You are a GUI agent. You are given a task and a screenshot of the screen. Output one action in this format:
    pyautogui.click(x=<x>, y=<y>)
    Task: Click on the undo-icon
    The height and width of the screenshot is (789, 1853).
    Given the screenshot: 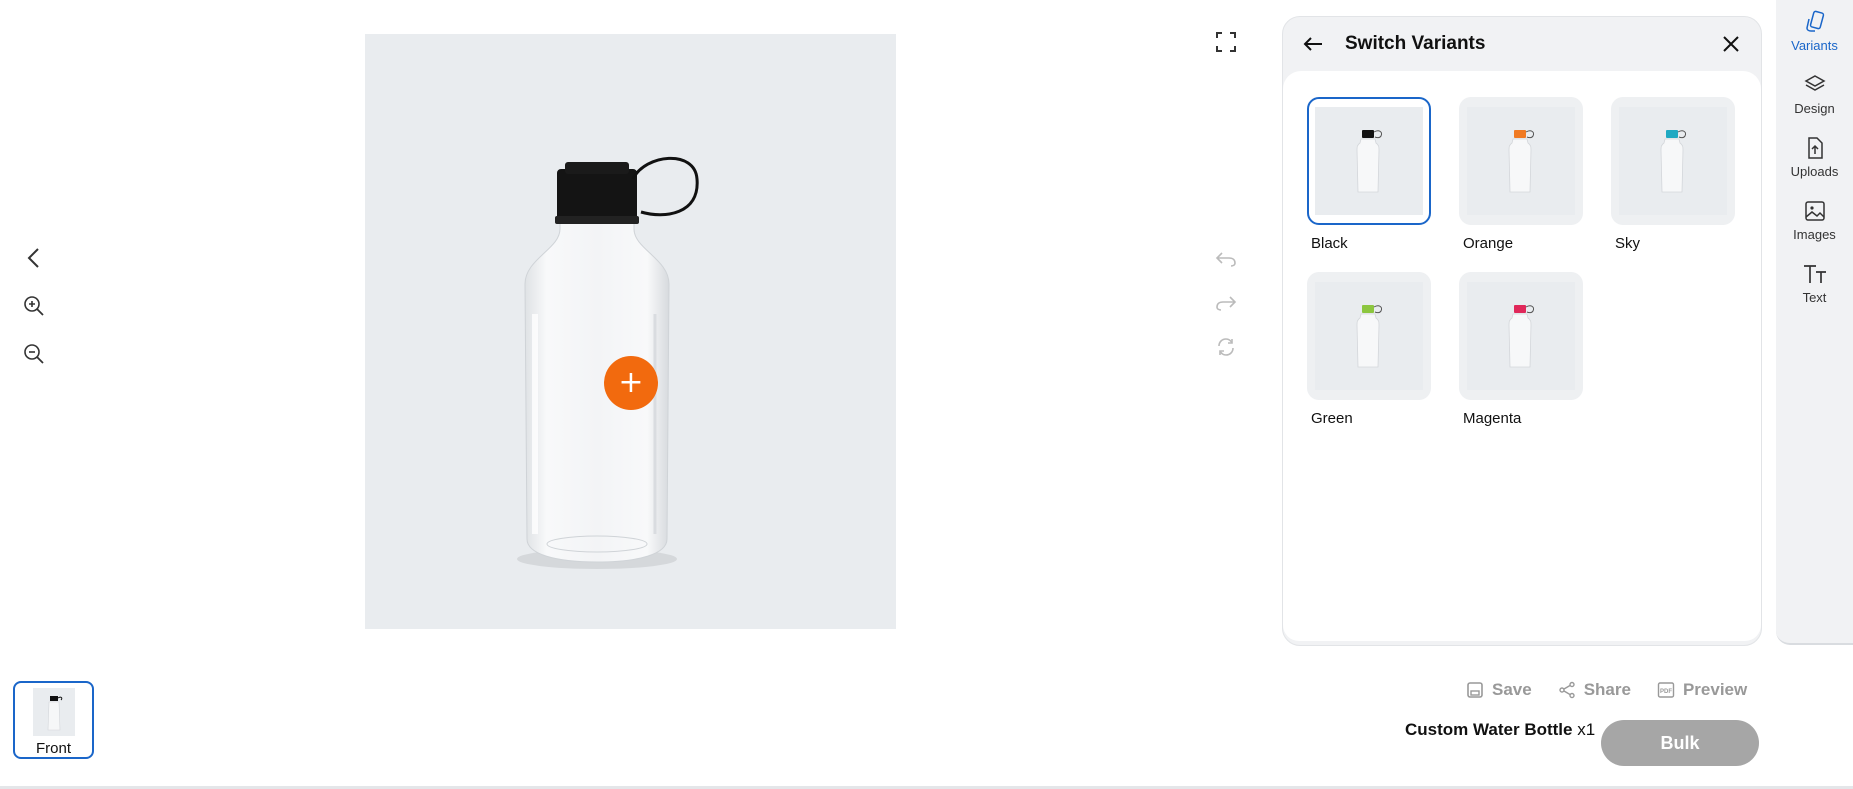 What is the action you would take?
    pyautogui.click(x=1226, y=259)
    